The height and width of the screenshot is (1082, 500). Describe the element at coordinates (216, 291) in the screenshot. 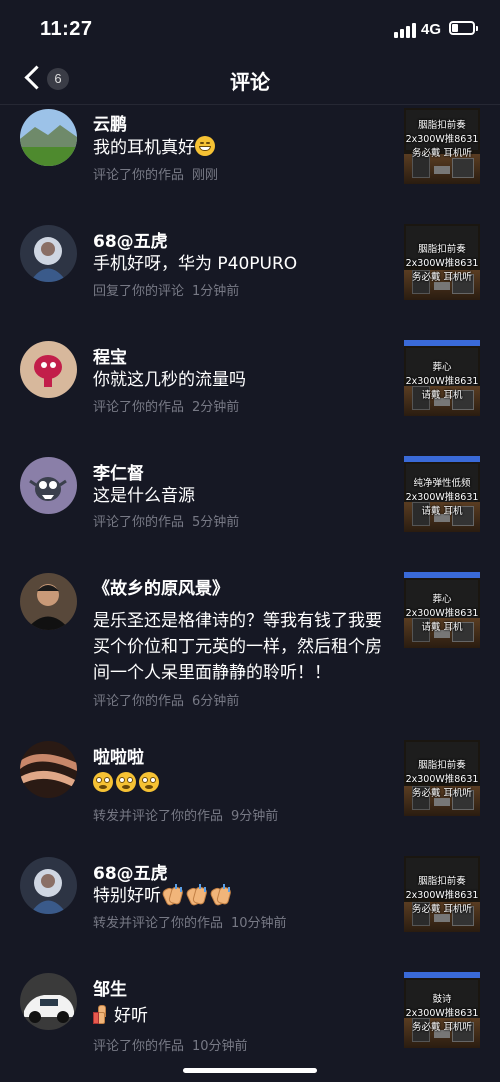

I see `timestamp: 1分钟前` at that location.